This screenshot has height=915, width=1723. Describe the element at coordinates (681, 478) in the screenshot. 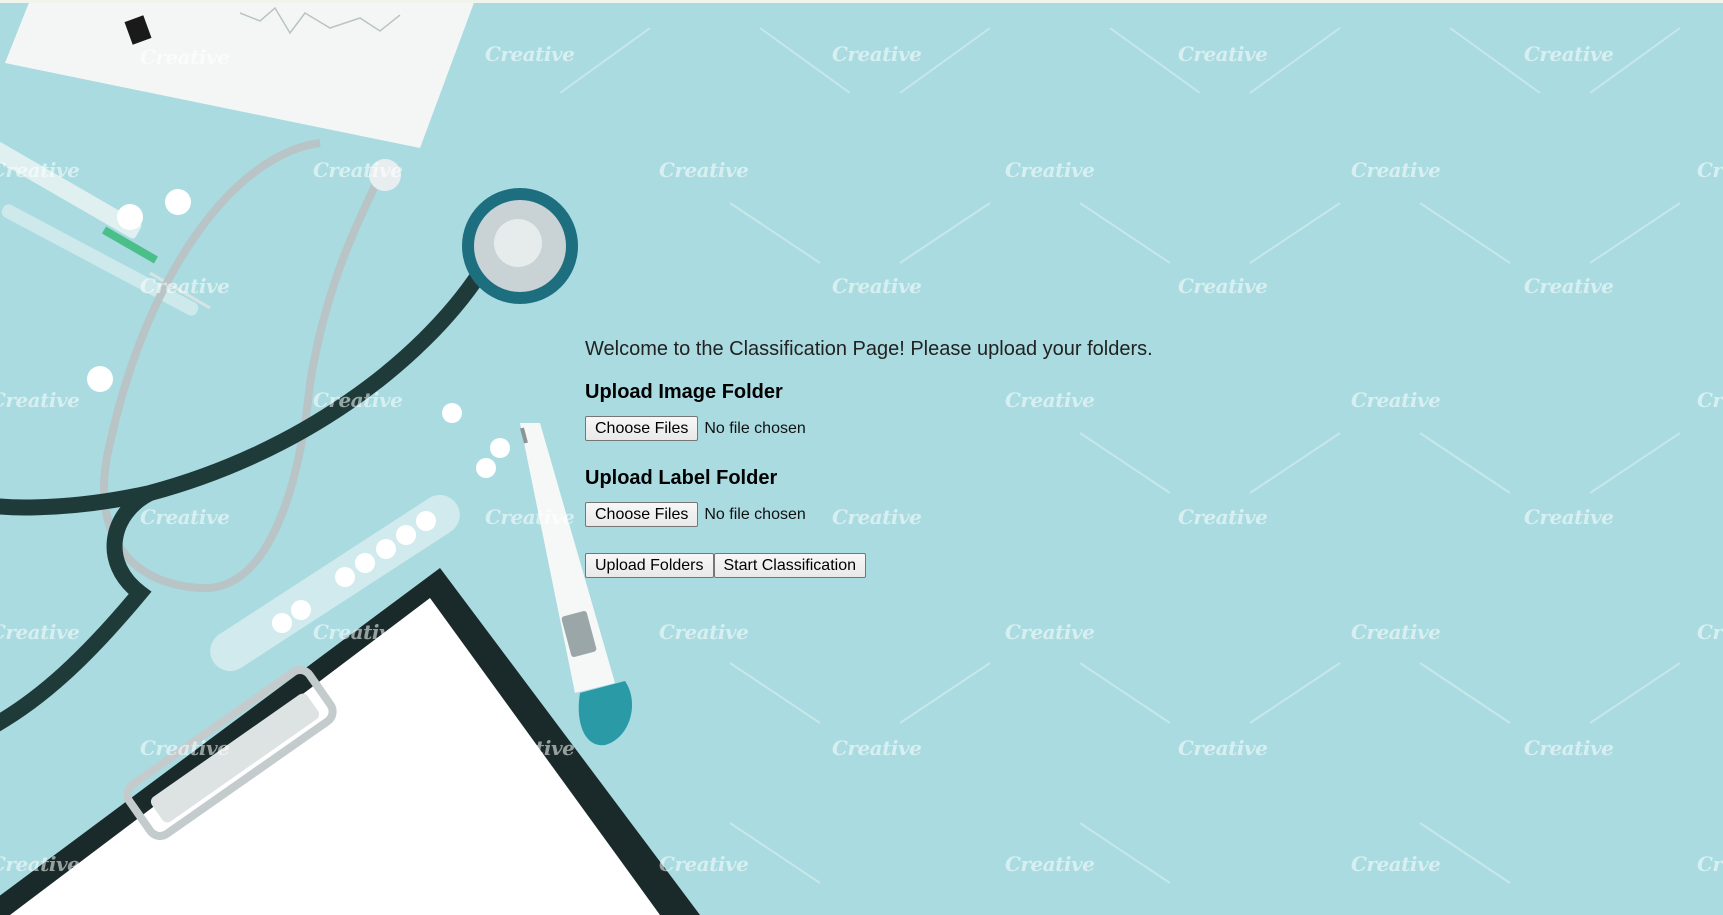

I see `label-folder-heading: Upload Label Folder` at that location.